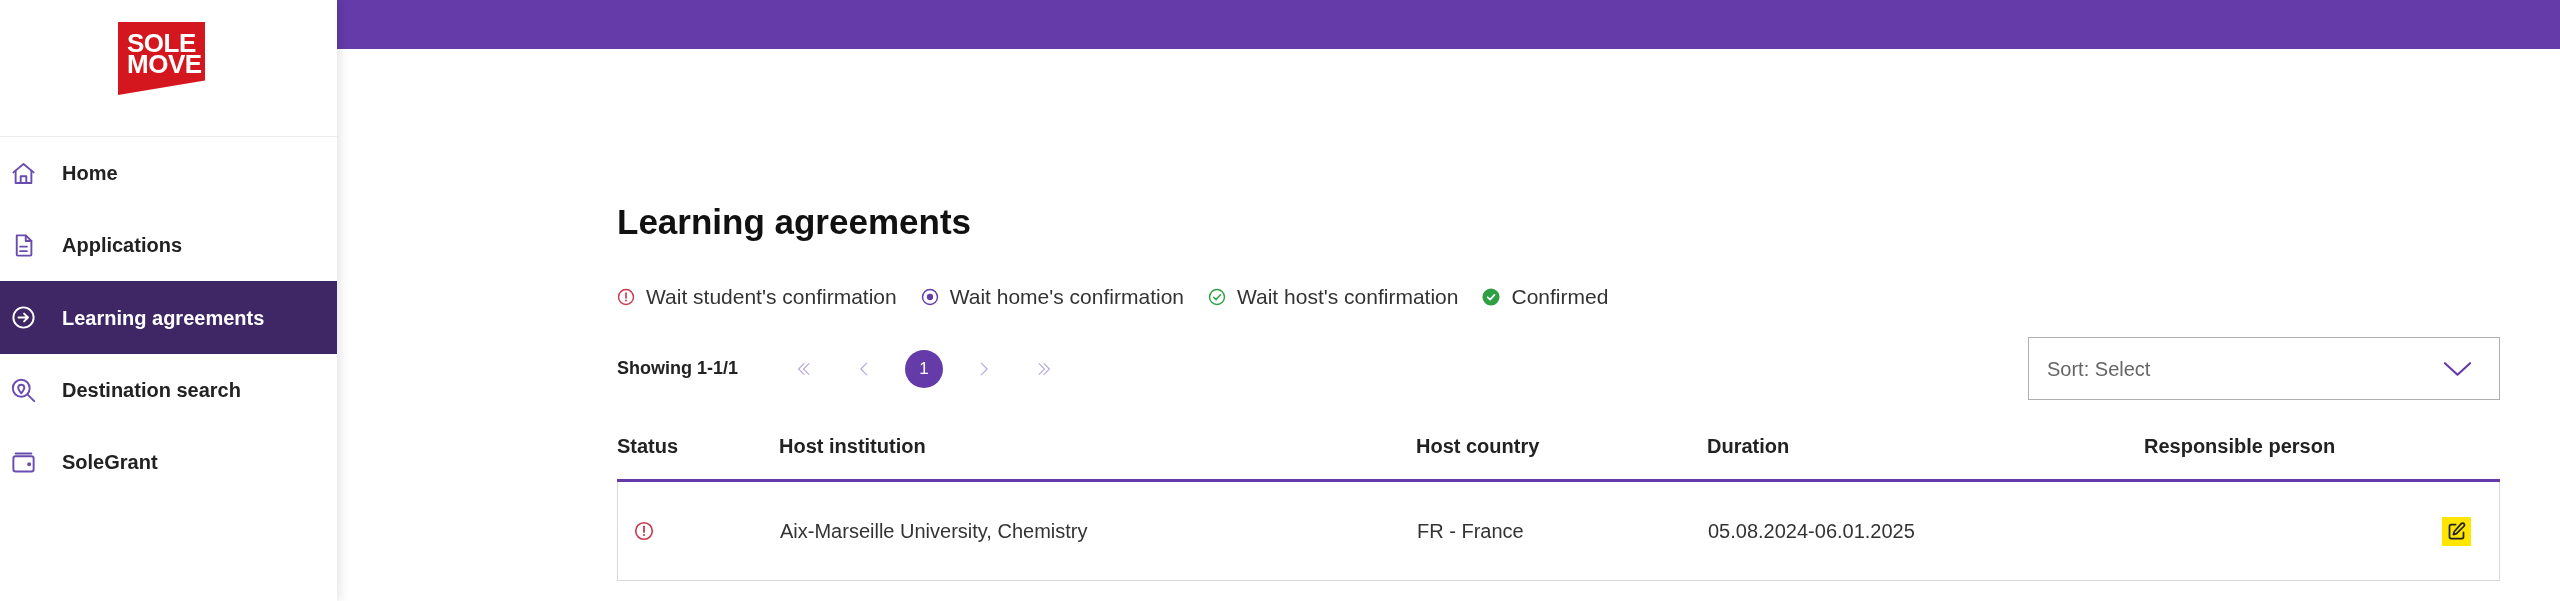 The width and height of the screenshot is (2560, 601). What do you see at coordinates (168, 245) in the screenshot?
I see `nav-item: Applications` at bounding box center [168, 245].